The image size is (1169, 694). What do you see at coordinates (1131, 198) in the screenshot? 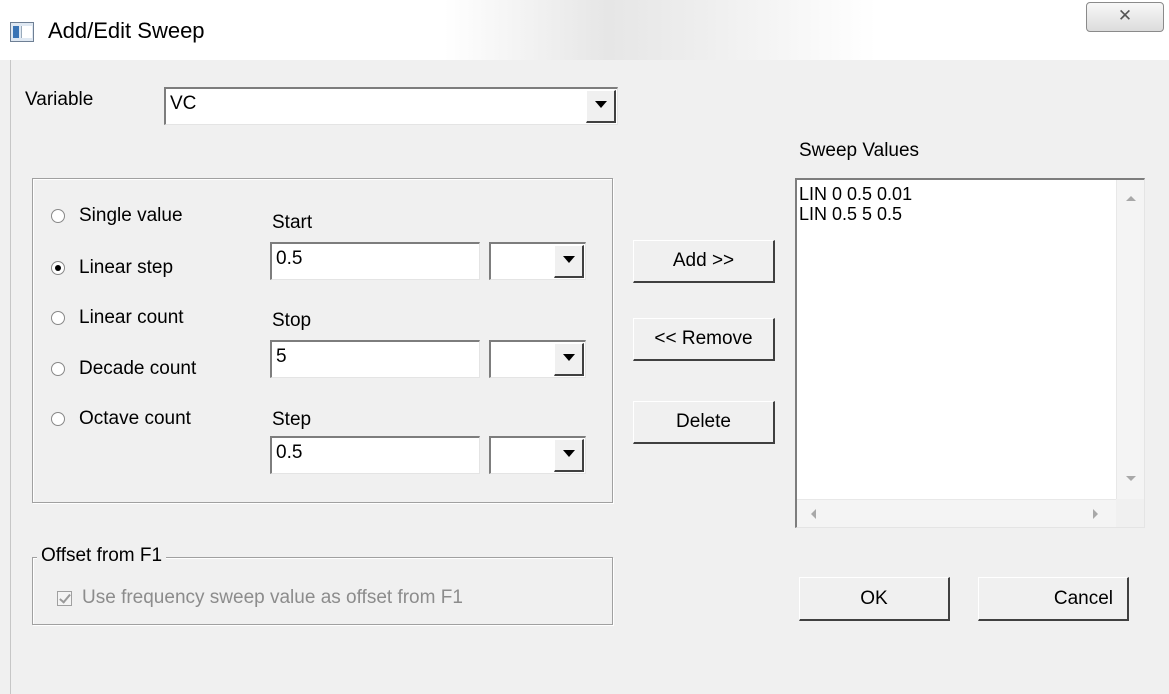
I see `scroll-up-icon` at bounding box center [1131, 198].